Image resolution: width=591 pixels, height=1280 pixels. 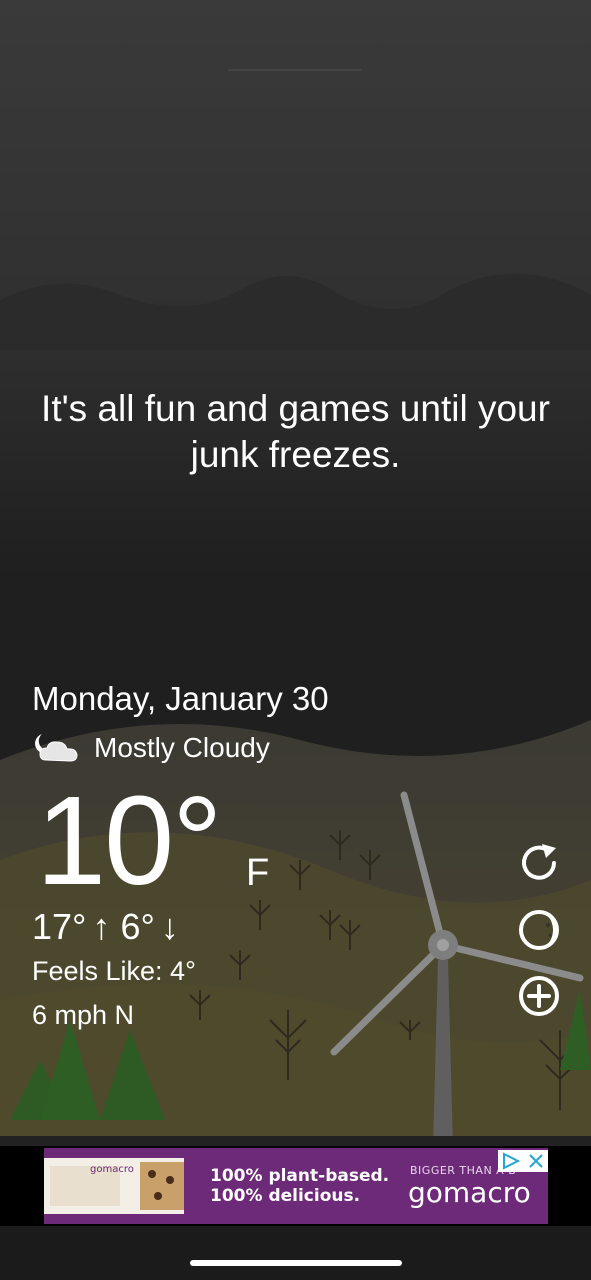 What do you see at coordinates (56, 748) in the screenshot?
I see `moon-cloud-icon` at bounding box center [56, 748].